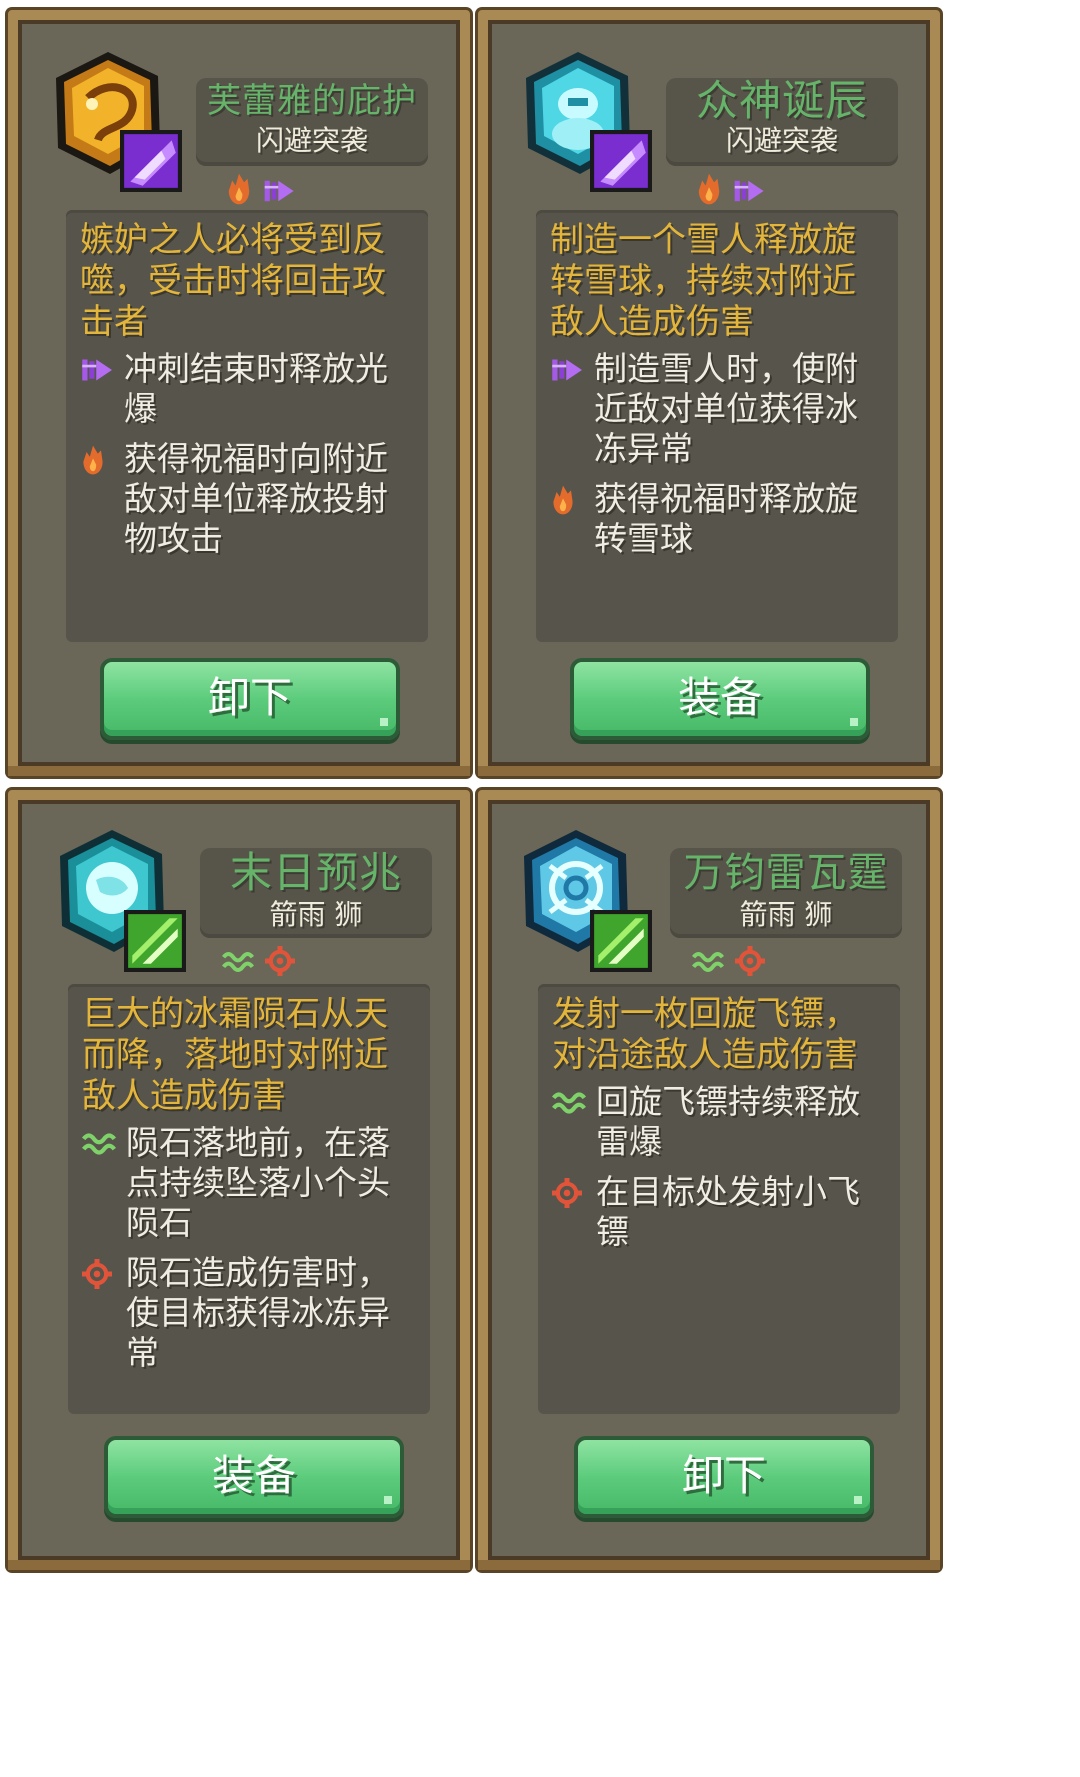  I want to click on effect-row: 回旋飞镖持续释放雷爆, so click(719, 1122).